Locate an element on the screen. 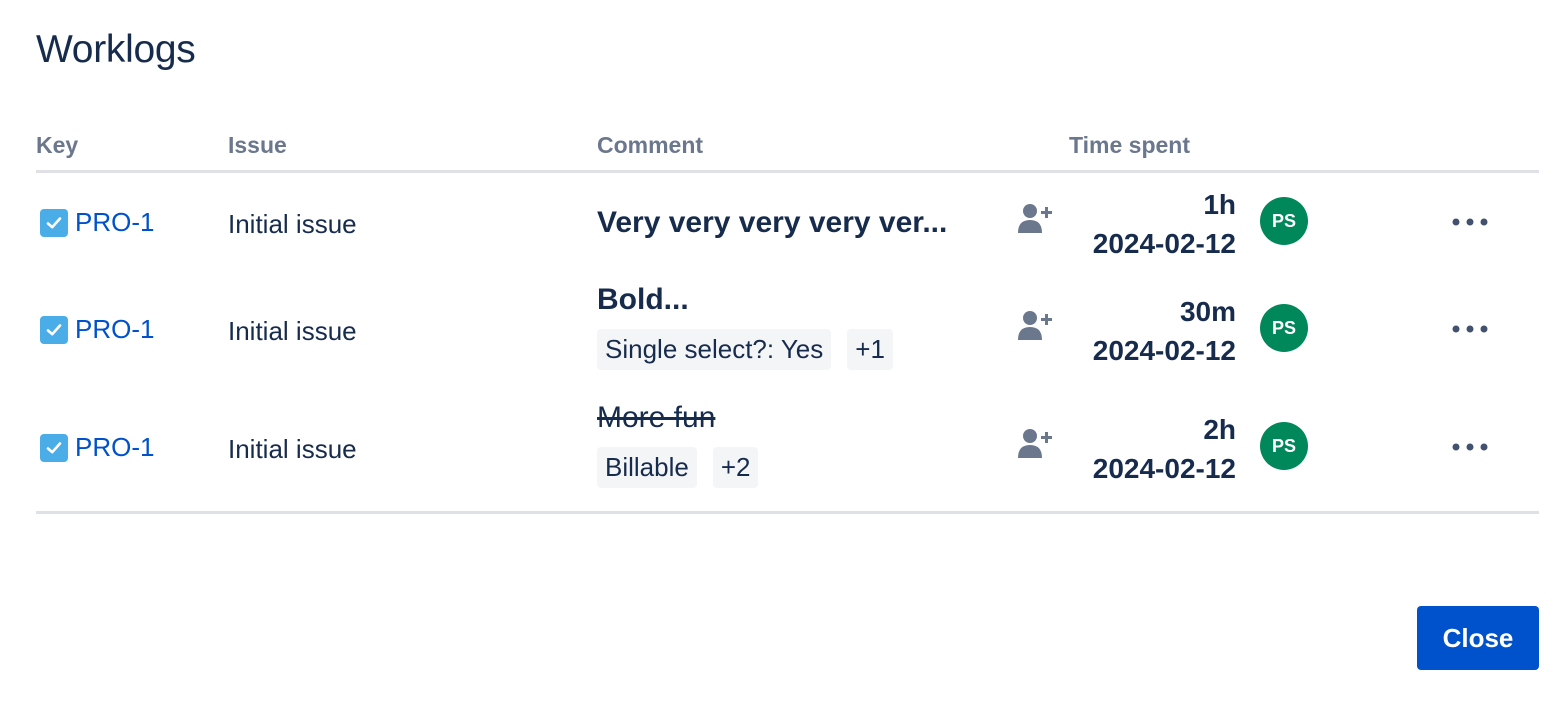  column-header-time-spent: Time spent is located at coordinates (1129, 145).